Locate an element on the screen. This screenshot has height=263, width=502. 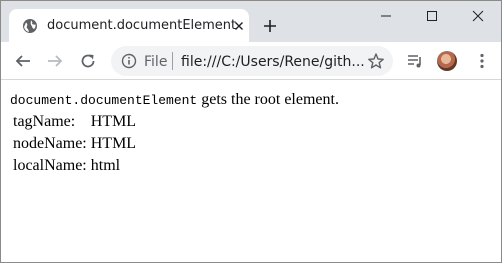
maximize-button is located at coordinates (432, 16).